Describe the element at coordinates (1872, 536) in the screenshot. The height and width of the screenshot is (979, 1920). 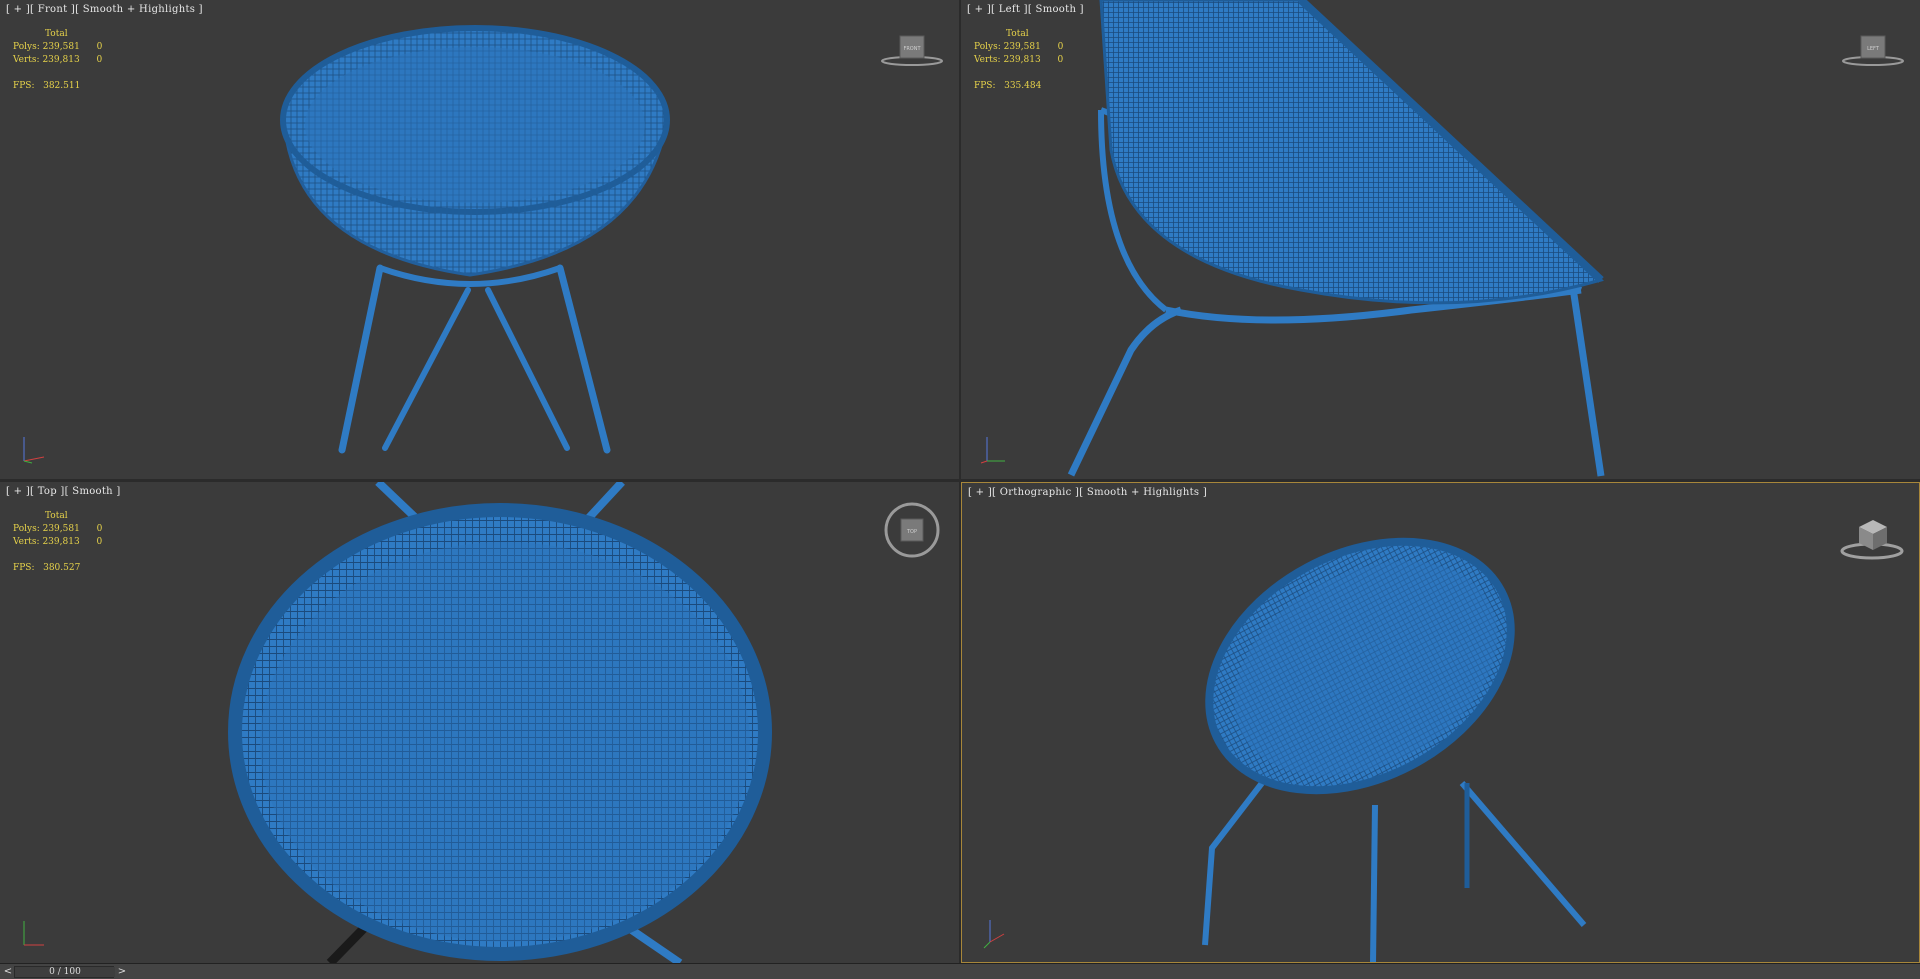
I see `viewcube` at that location.